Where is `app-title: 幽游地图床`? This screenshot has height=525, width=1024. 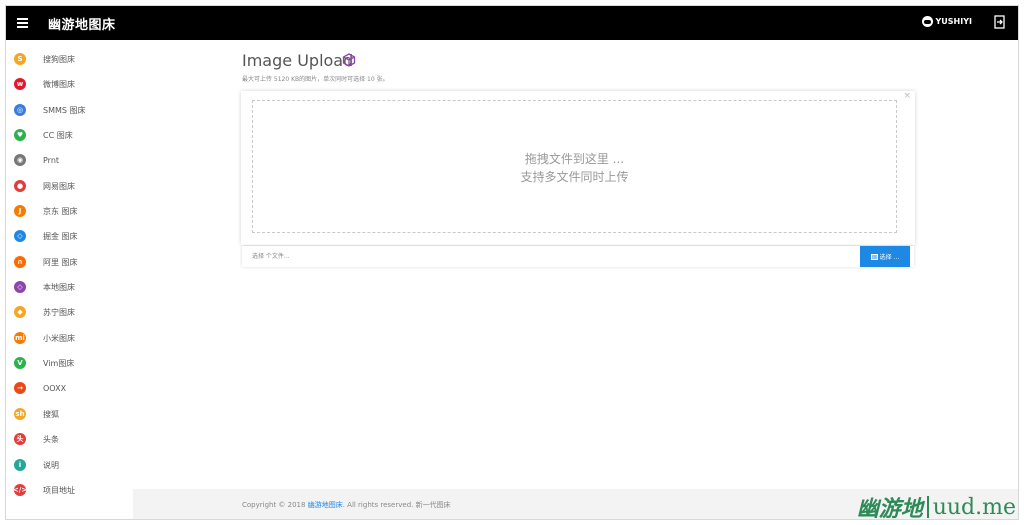 app-title: 幽游地图床 is located at coordinates (82, 23).